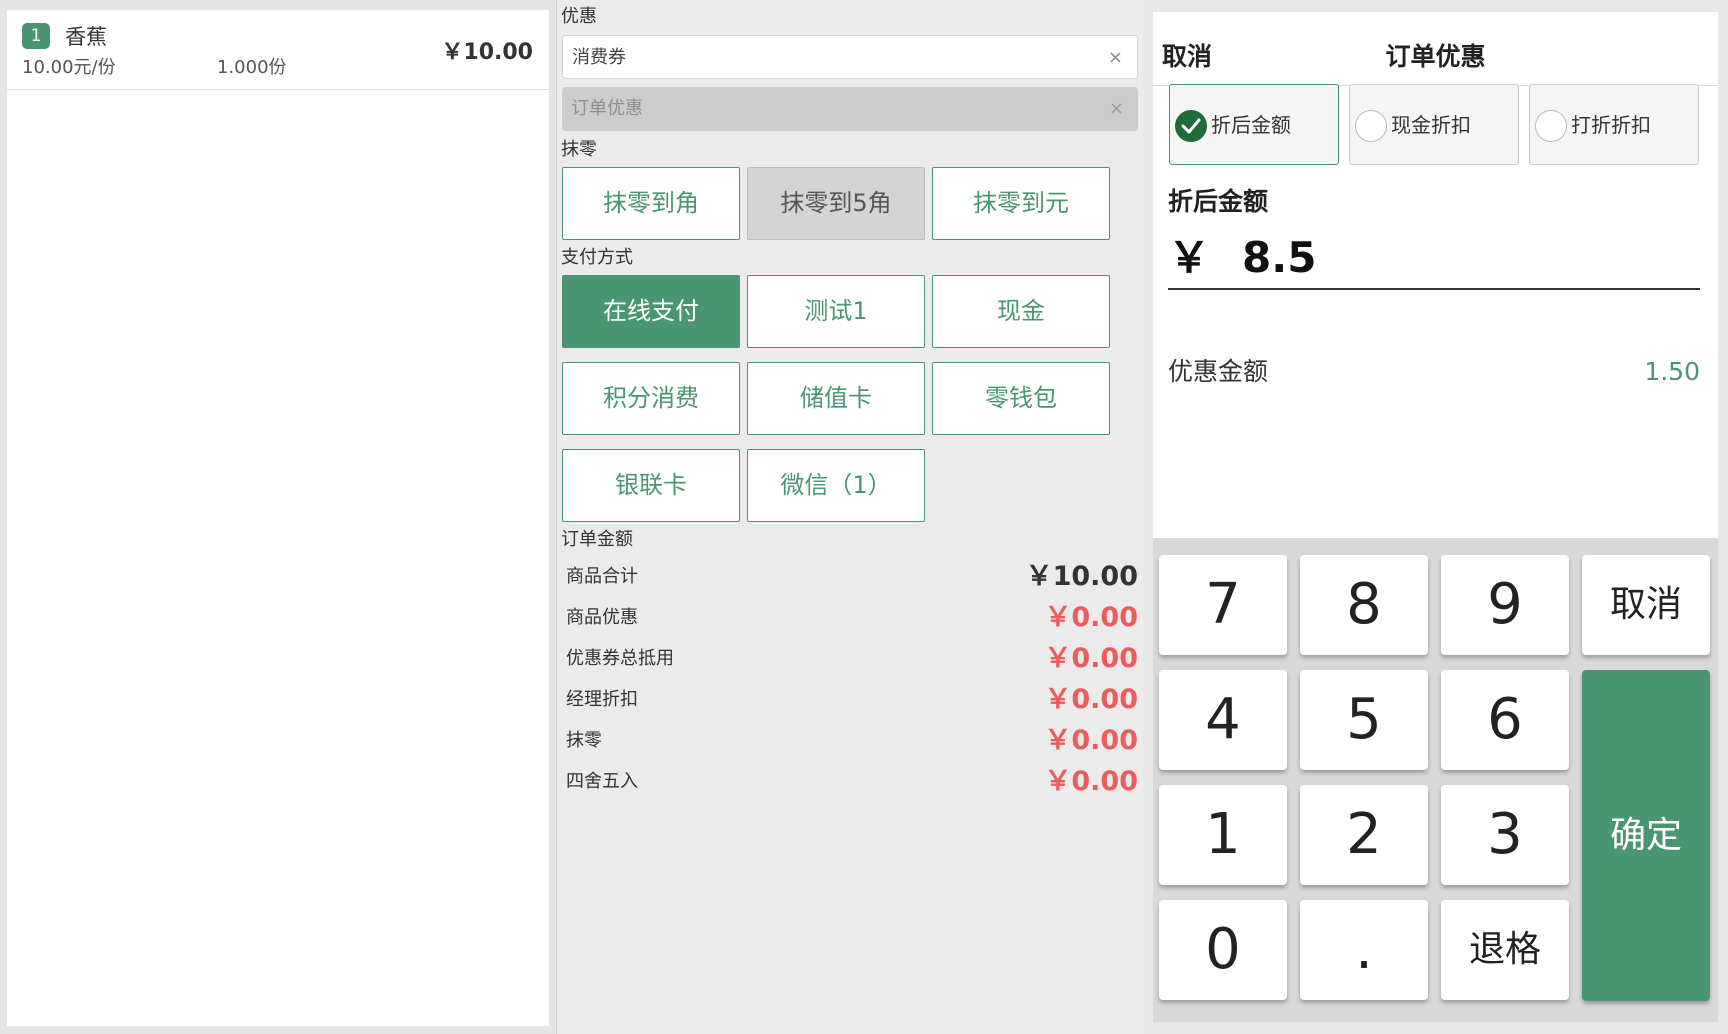 The height and width of the screenshot is (1034, 1728). I want to click on payment-section-label: 支付方式, so click(597, 257).